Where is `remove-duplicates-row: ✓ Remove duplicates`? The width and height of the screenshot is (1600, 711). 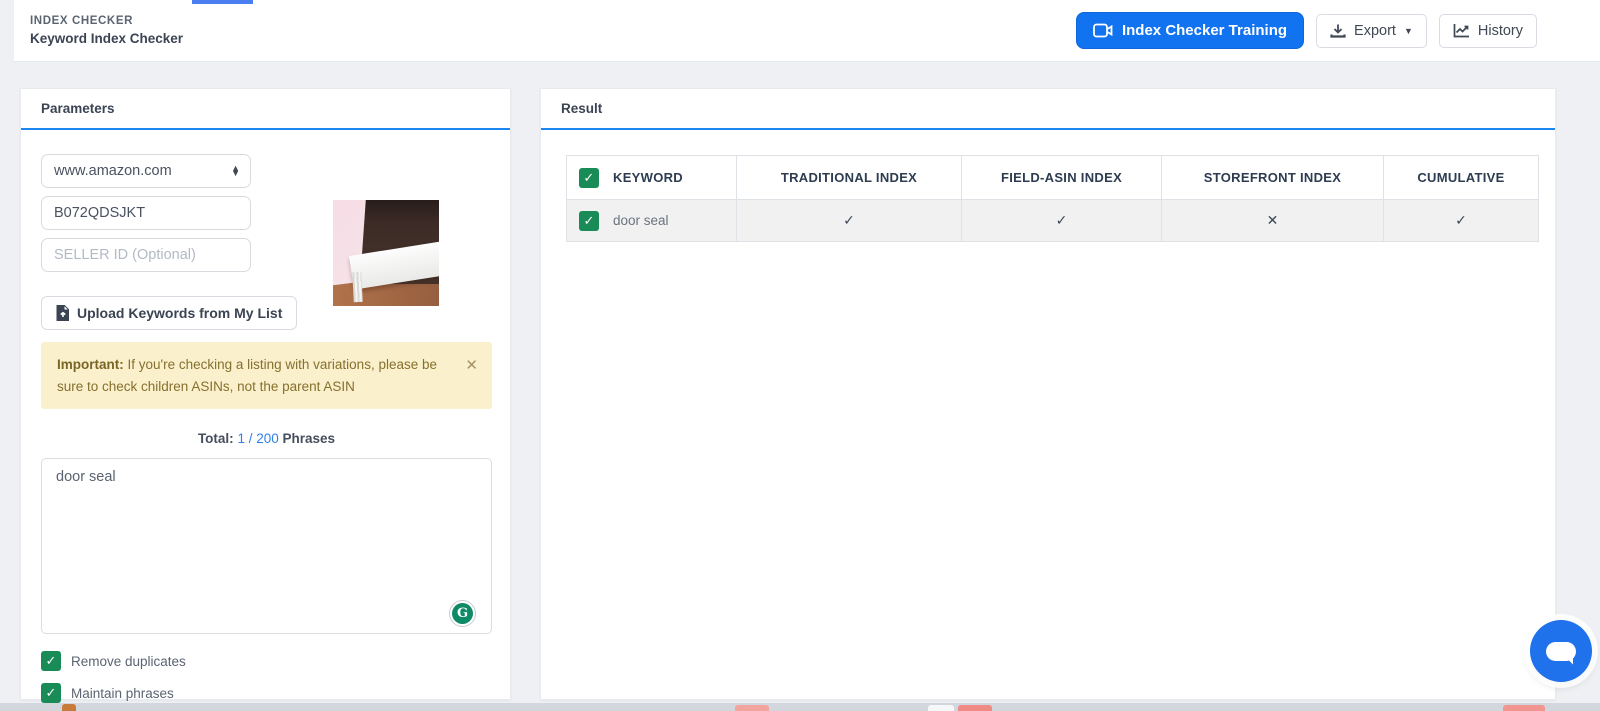 remove-duplicates-row: ✓ Remove duplicates is located at coordinates (265, 661).